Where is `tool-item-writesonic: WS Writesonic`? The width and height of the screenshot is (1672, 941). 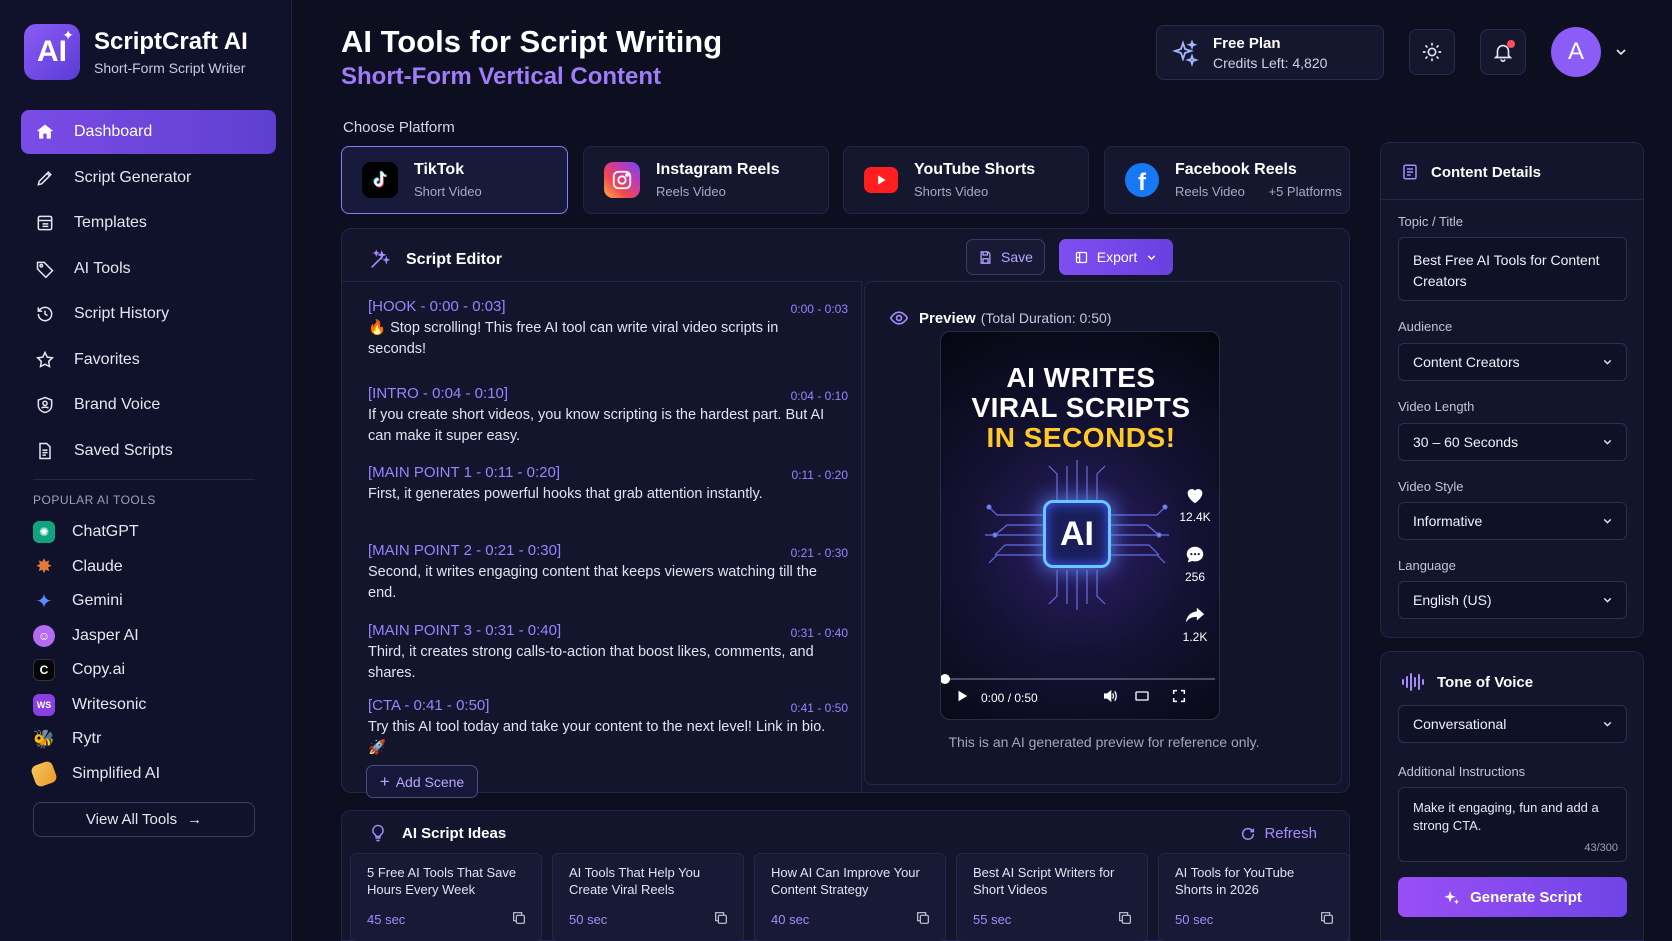
tool-item-writesonic: WS Writesonic is located at coordinates (148, 705).